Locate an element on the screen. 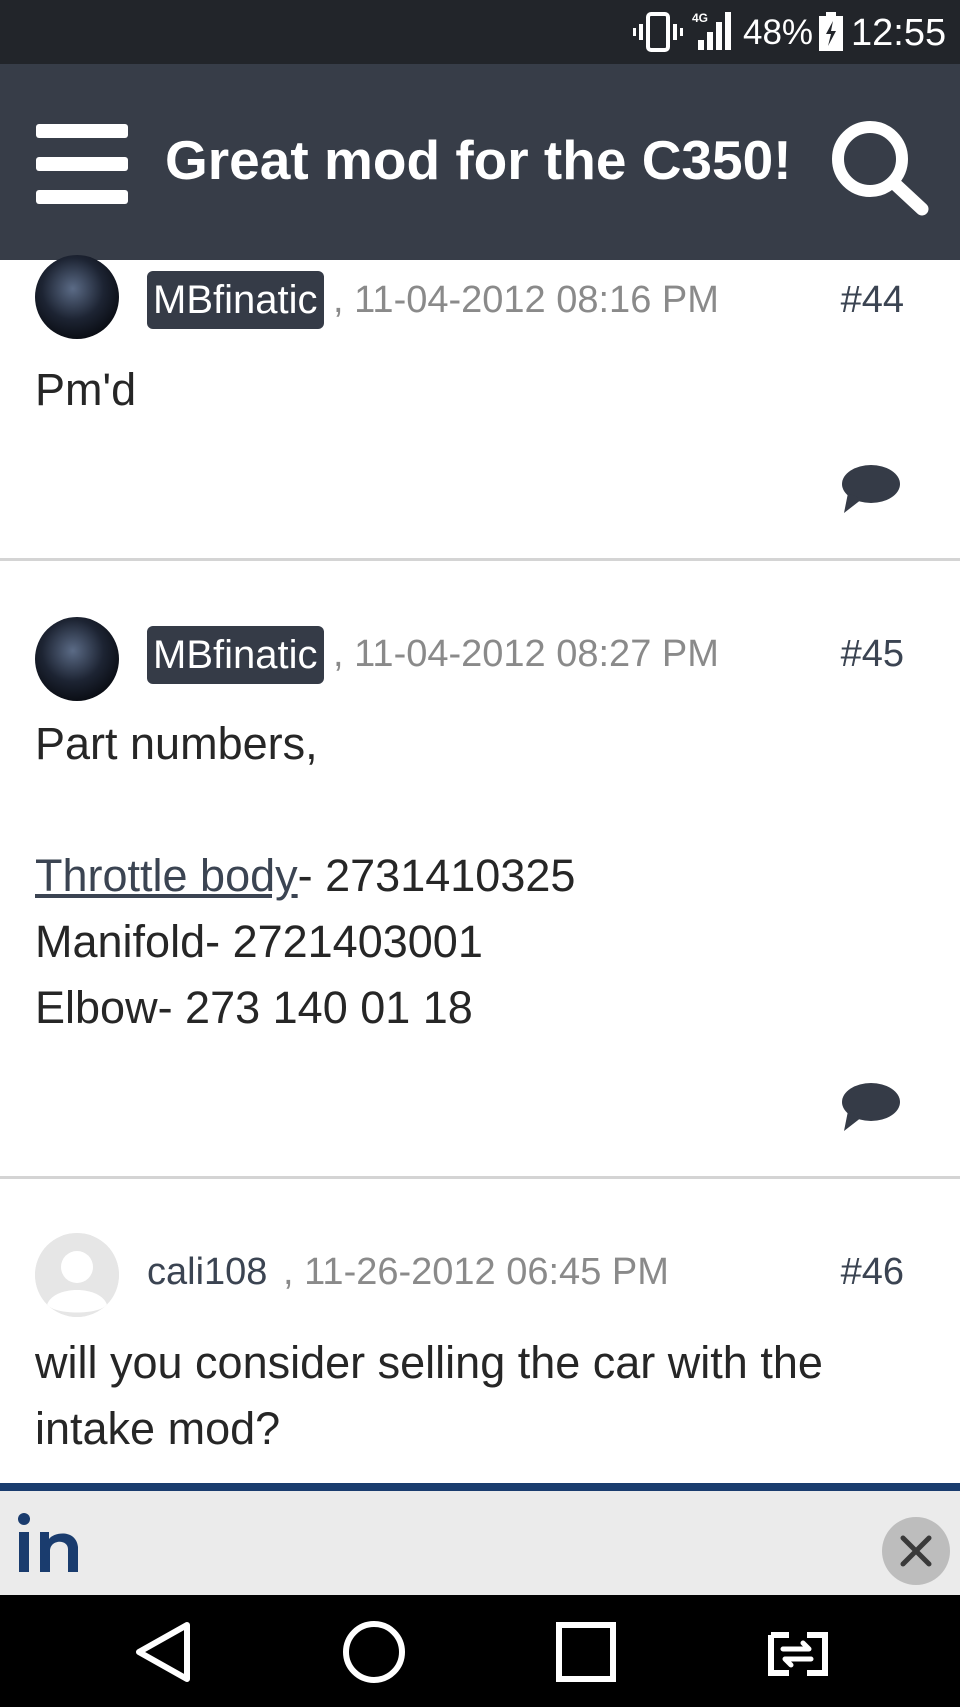 Image resolution: width=960 pixels, height=1707 pixels. app-bar: Great mod for the C350! is located at coordinates (480, 162).